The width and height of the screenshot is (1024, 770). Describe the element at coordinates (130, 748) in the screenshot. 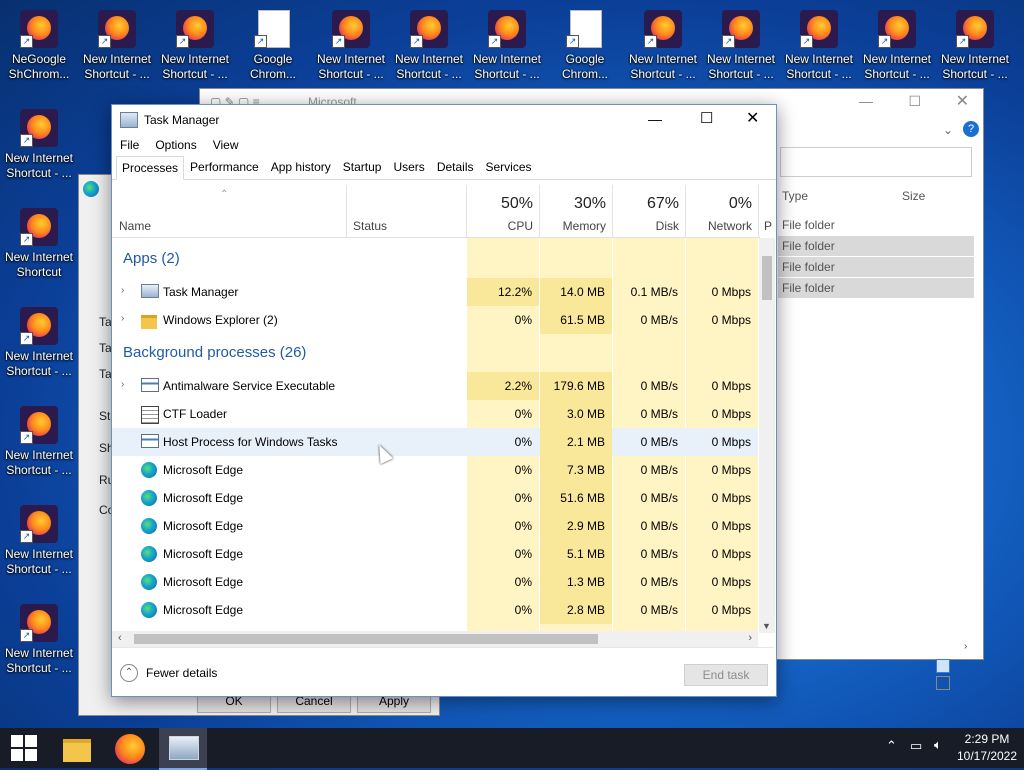

I see `firefox-taskbar-icon` at that location.